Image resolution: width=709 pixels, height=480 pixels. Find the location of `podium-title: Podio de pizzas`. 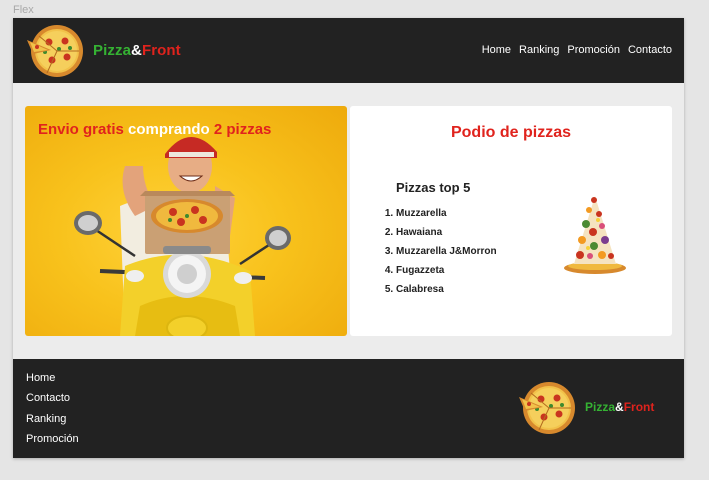

podium-title: Podio de pizzas is located at coordinates (510, 132).